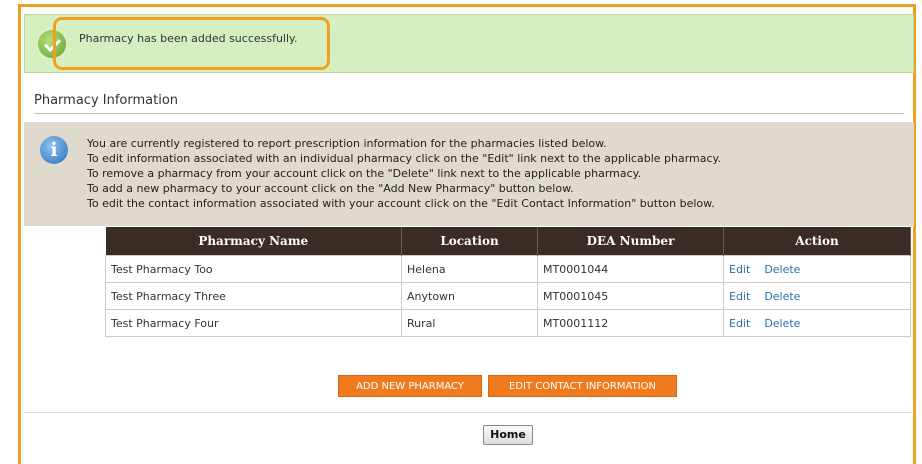  What do you see at coordinates (508, 435) in the screenshot?
I see `home-button: Home` at bounding box center [508, 435].